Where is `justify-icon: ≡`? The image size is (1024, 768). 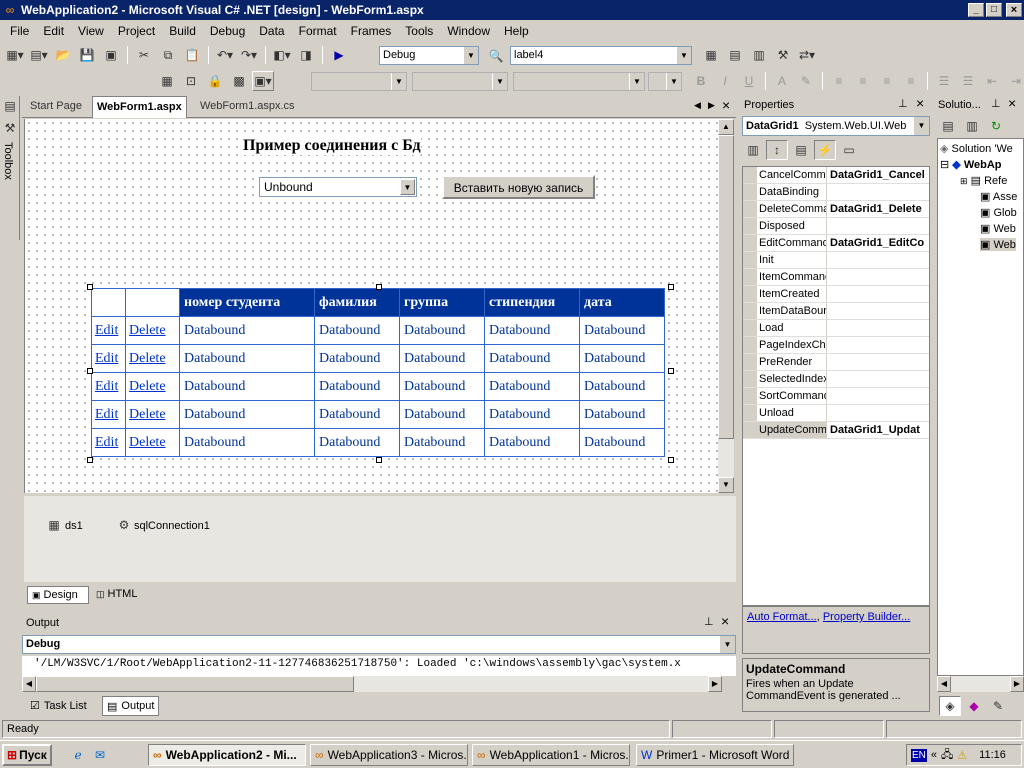 justify-icon: ≡ is located at coordinates (911, 81).